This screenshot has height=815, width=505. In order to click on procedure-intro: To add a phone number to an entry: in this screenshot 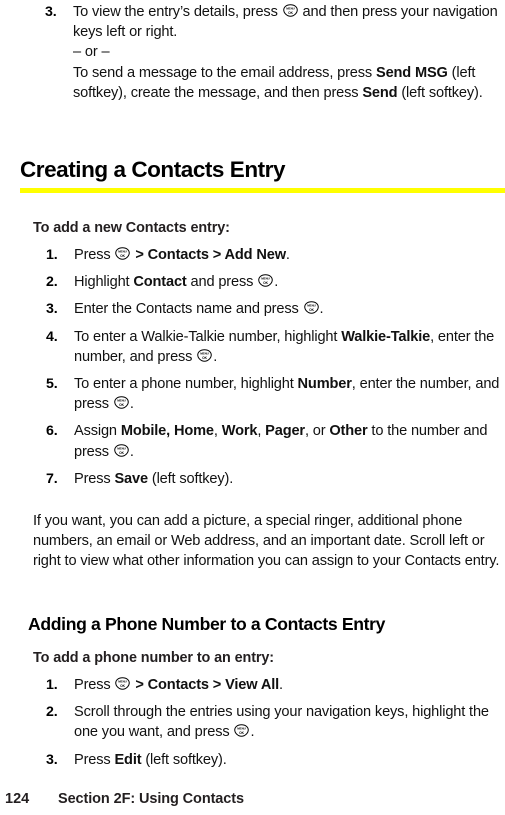, I will do `click(153, 658)`.